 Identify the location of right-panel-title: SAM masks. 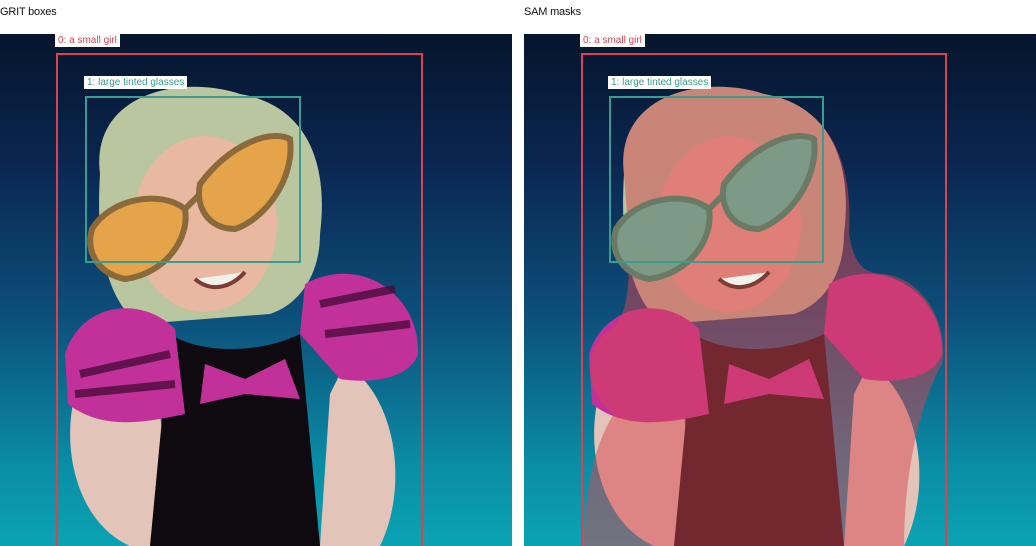
(552, 12).